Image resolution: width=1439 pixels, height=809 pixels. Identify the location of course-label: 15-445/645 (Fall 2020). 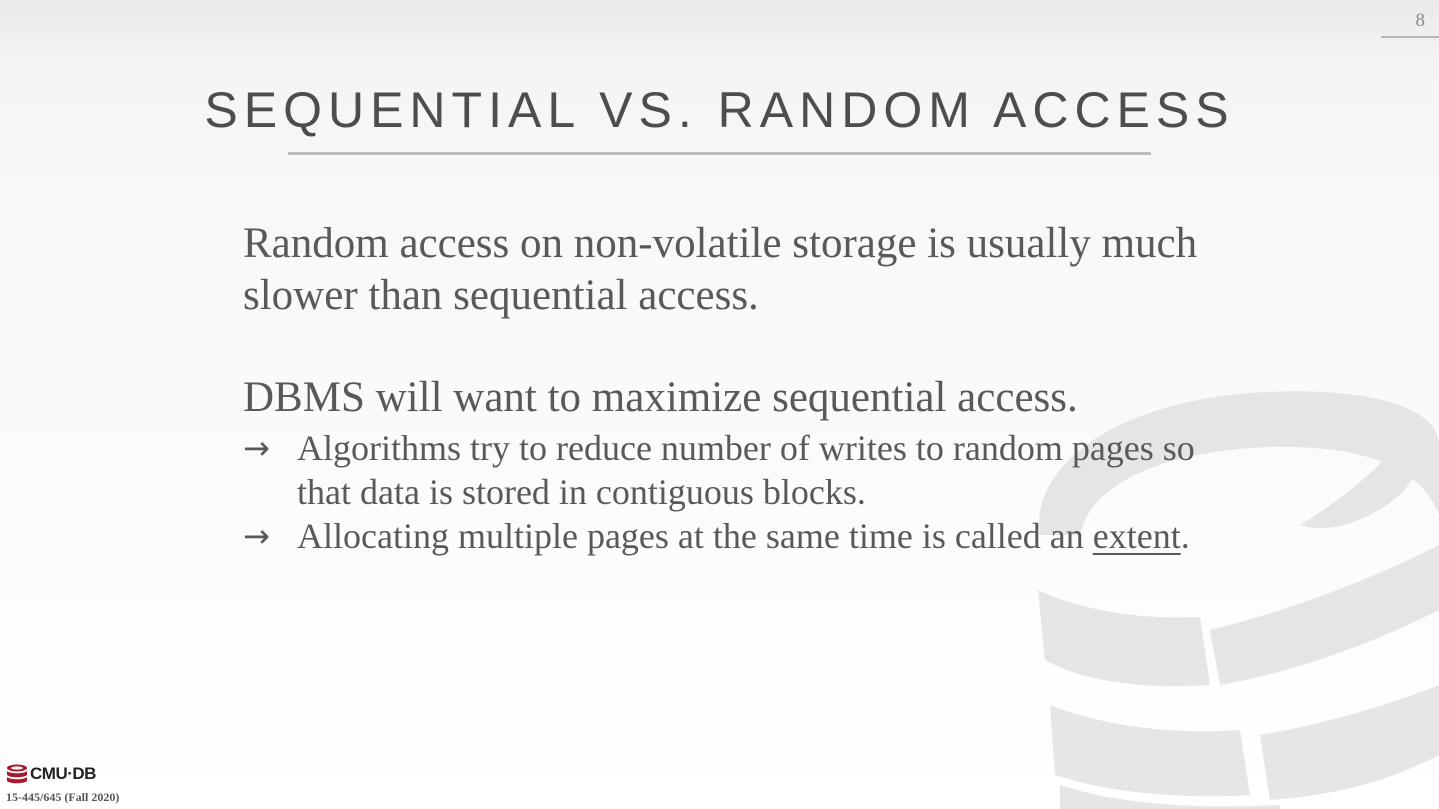
(63, 797).